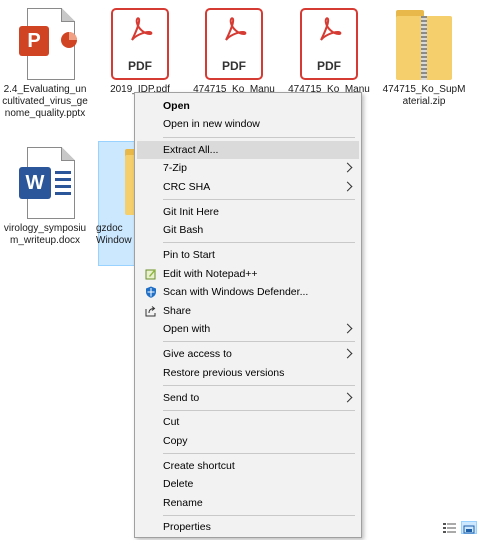  What do you see at coordinates (248, 212) in the screenshot?
I see `menu-item-git-init: Git Init Here` at bounding box center [248, 212].